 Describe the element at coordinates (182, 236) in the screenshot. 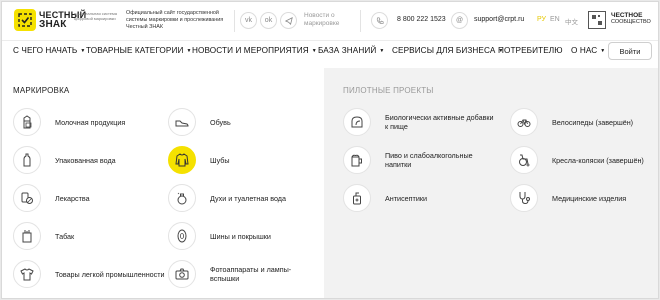

I see `tire-icon` at that location.